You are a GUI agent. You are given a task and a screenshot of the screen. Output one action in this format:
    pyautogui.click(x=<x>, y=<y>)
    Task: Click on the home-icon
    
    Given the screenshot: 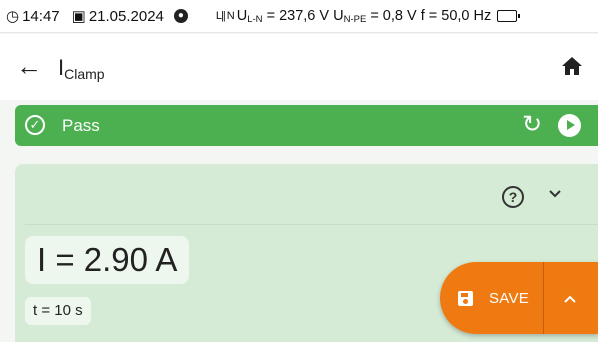 What is the action you would take?
    pyautogui.click(x=572, y=66)
    